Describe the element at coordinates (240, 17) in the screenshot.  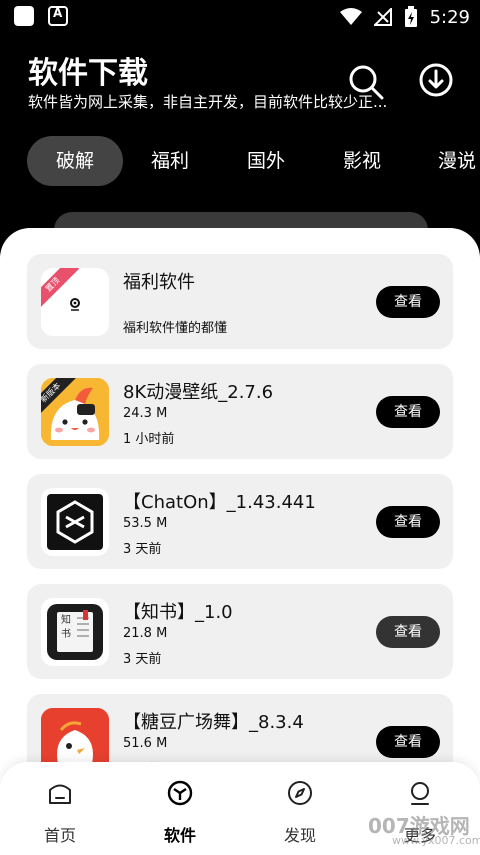
I see `status-bar: 5:29` at that location.